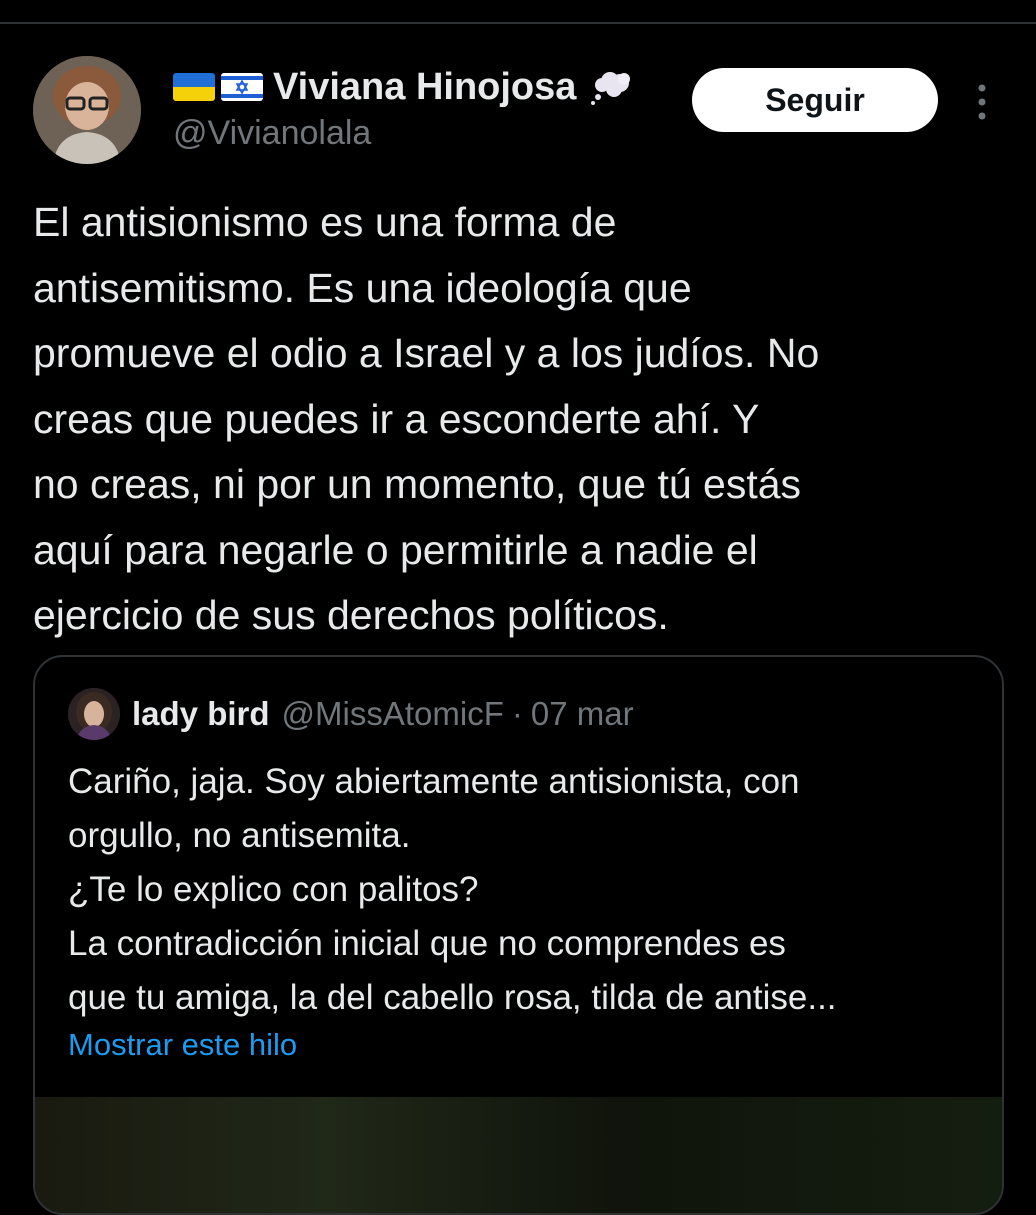  I want to click on quote-author-handle: @MissAtomicF, so click(393, 714).